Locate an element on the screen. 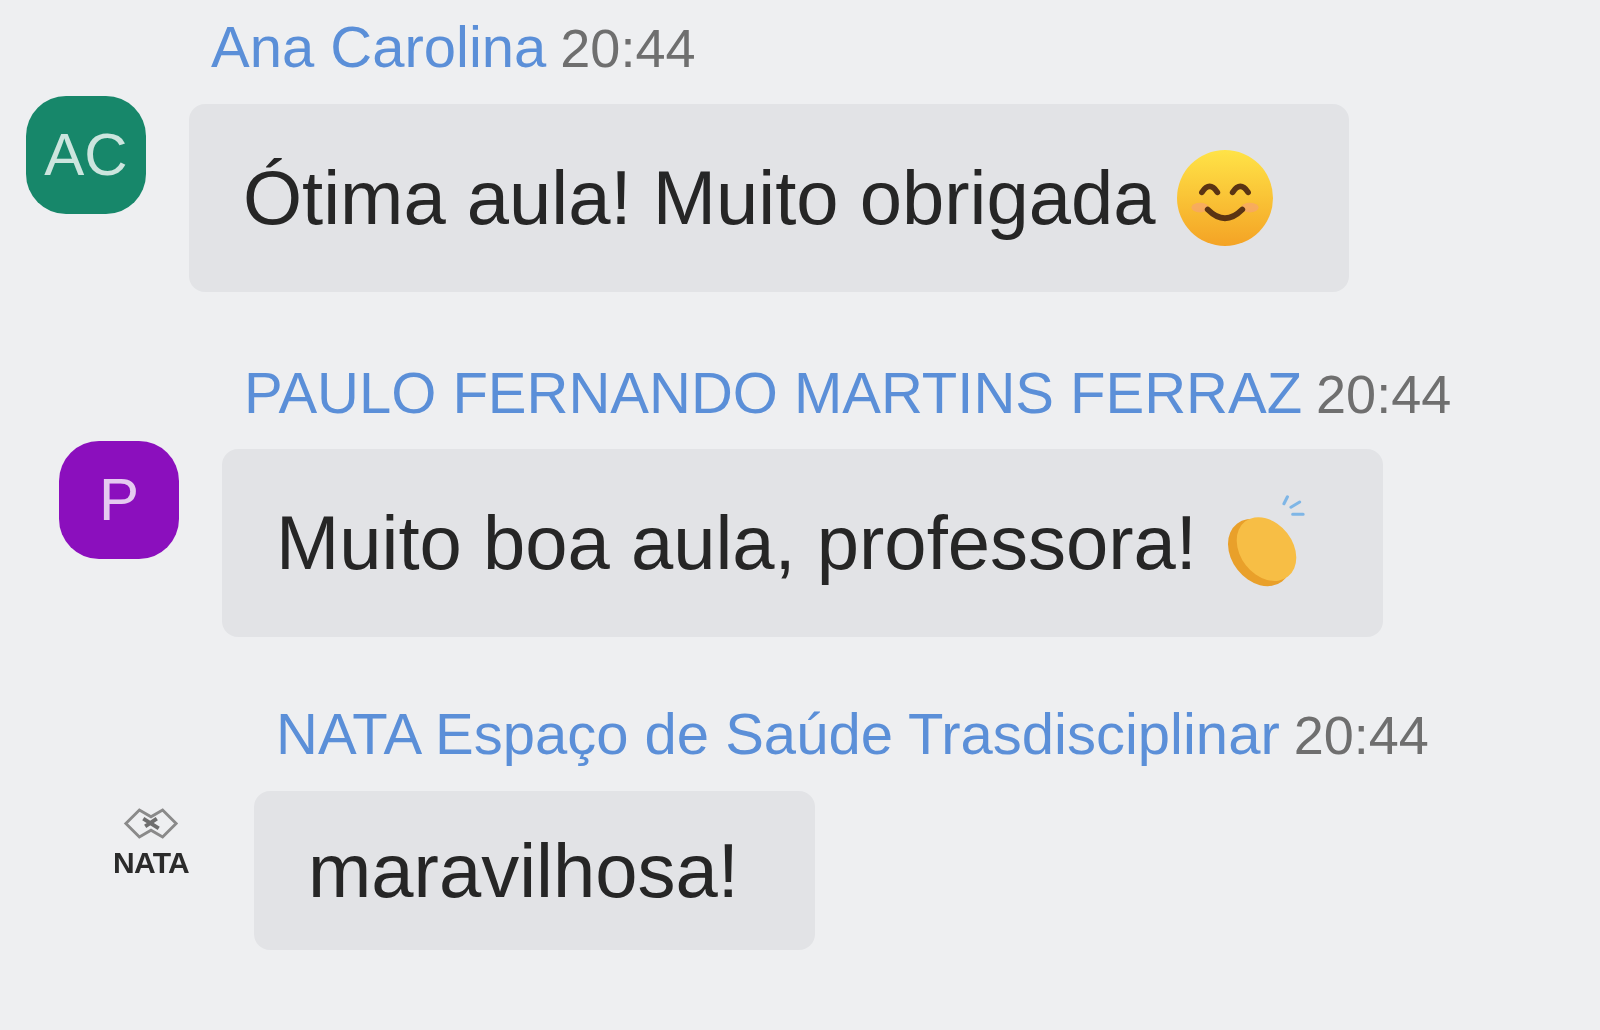 This screenshot has width=1600, height=1030. emblem-icon is located at coordinates (151, 823).